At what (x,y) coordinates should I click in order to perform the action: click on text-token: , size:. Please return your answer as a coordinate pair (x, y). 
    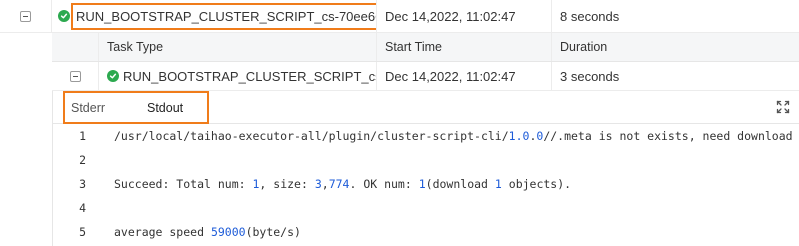
    Looking at the image, I should click on (287, 184).